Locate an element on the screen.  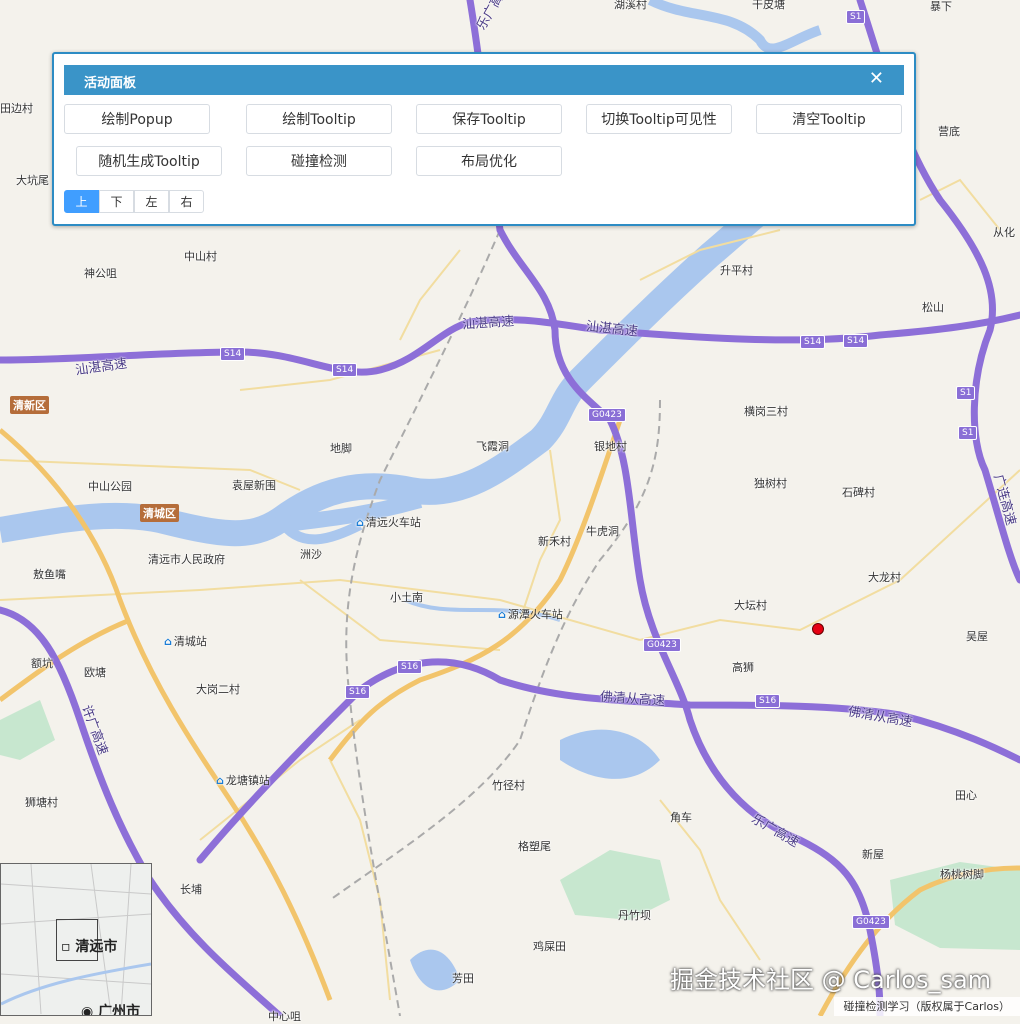
place-label: 银地村 is located at coordinates (610, 446).